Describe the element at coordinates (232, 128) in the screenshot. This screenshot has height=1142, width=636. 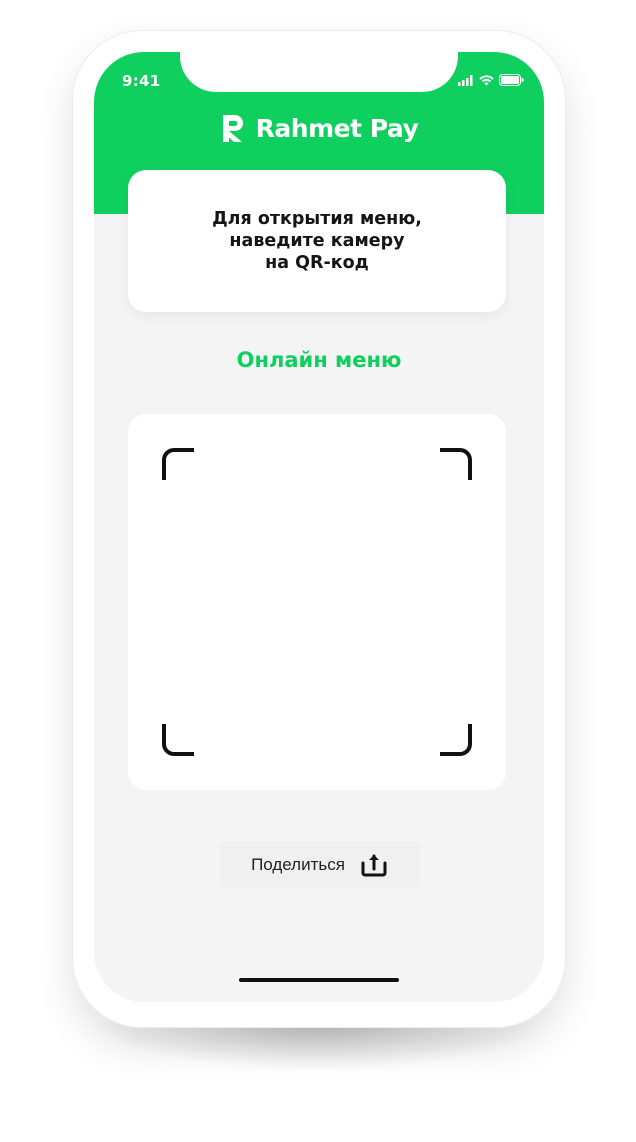
I see `rahmet-logo-icon` at that location.